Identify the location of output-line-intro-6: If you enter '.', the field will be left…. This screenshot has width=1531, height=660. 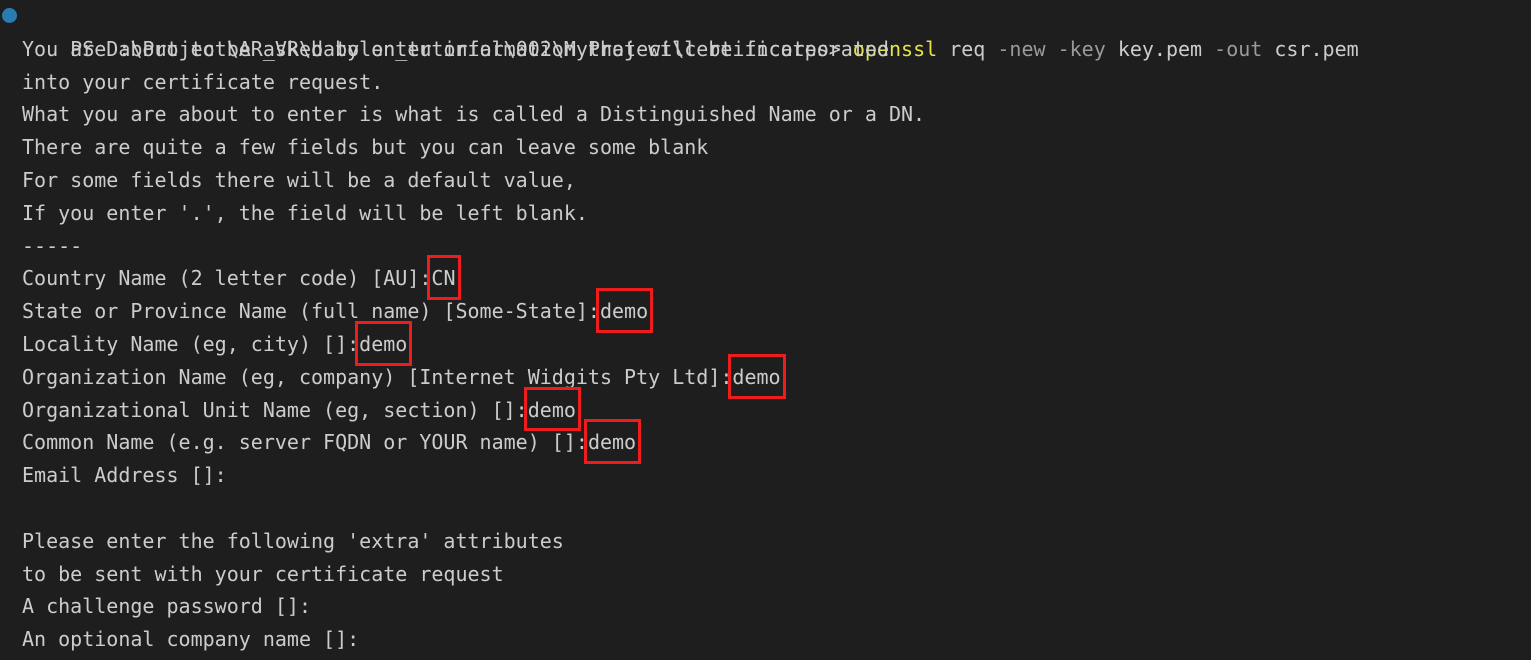
(765, 213).